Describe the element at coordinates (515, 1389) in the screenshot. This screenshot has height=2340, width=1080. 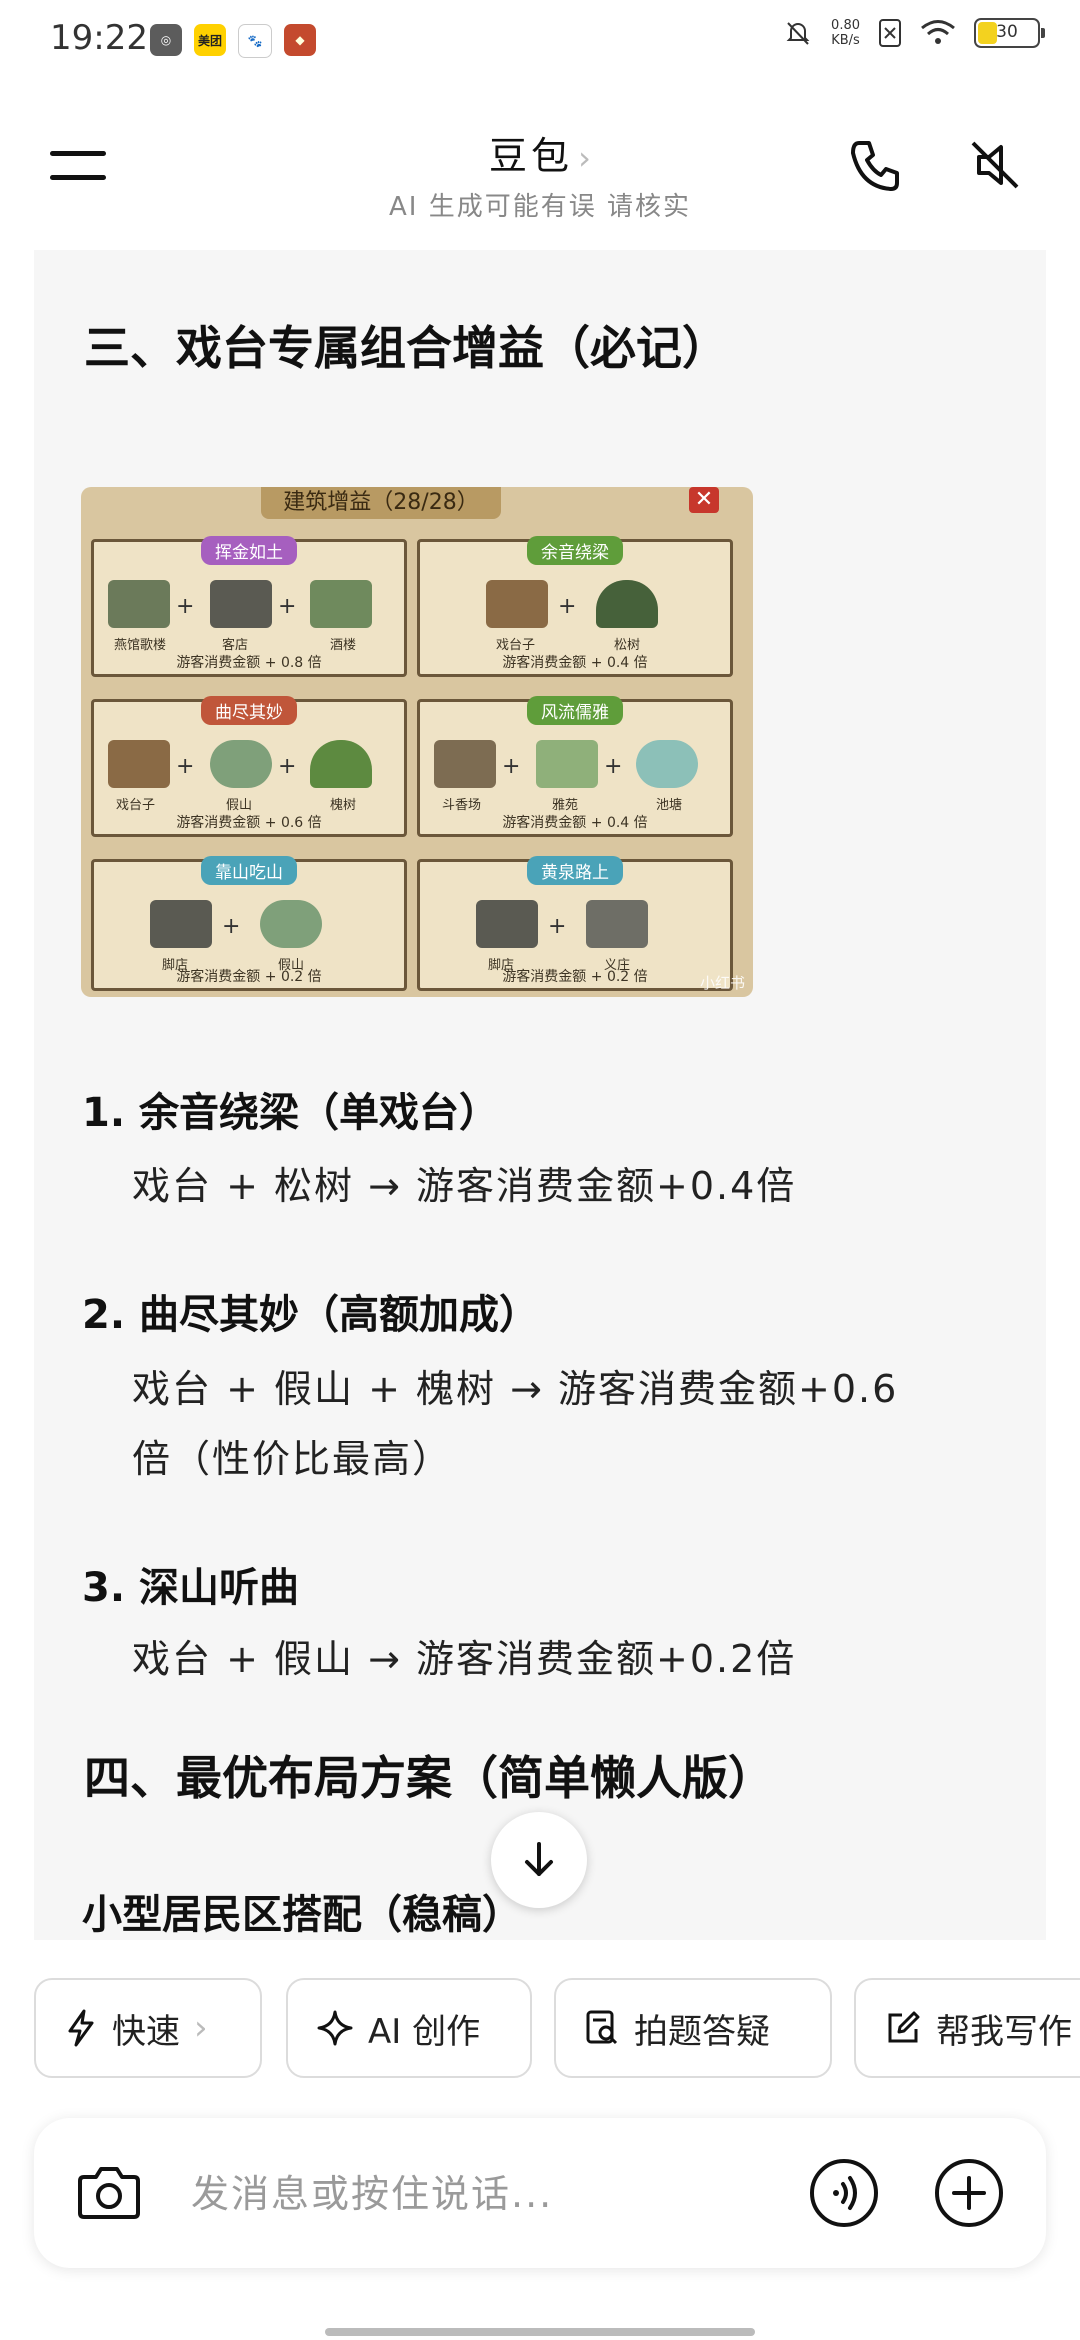
I see `list-item-body: 戏台 + 假山 + 槐树 → 游客消费金额+0.6` at that location.